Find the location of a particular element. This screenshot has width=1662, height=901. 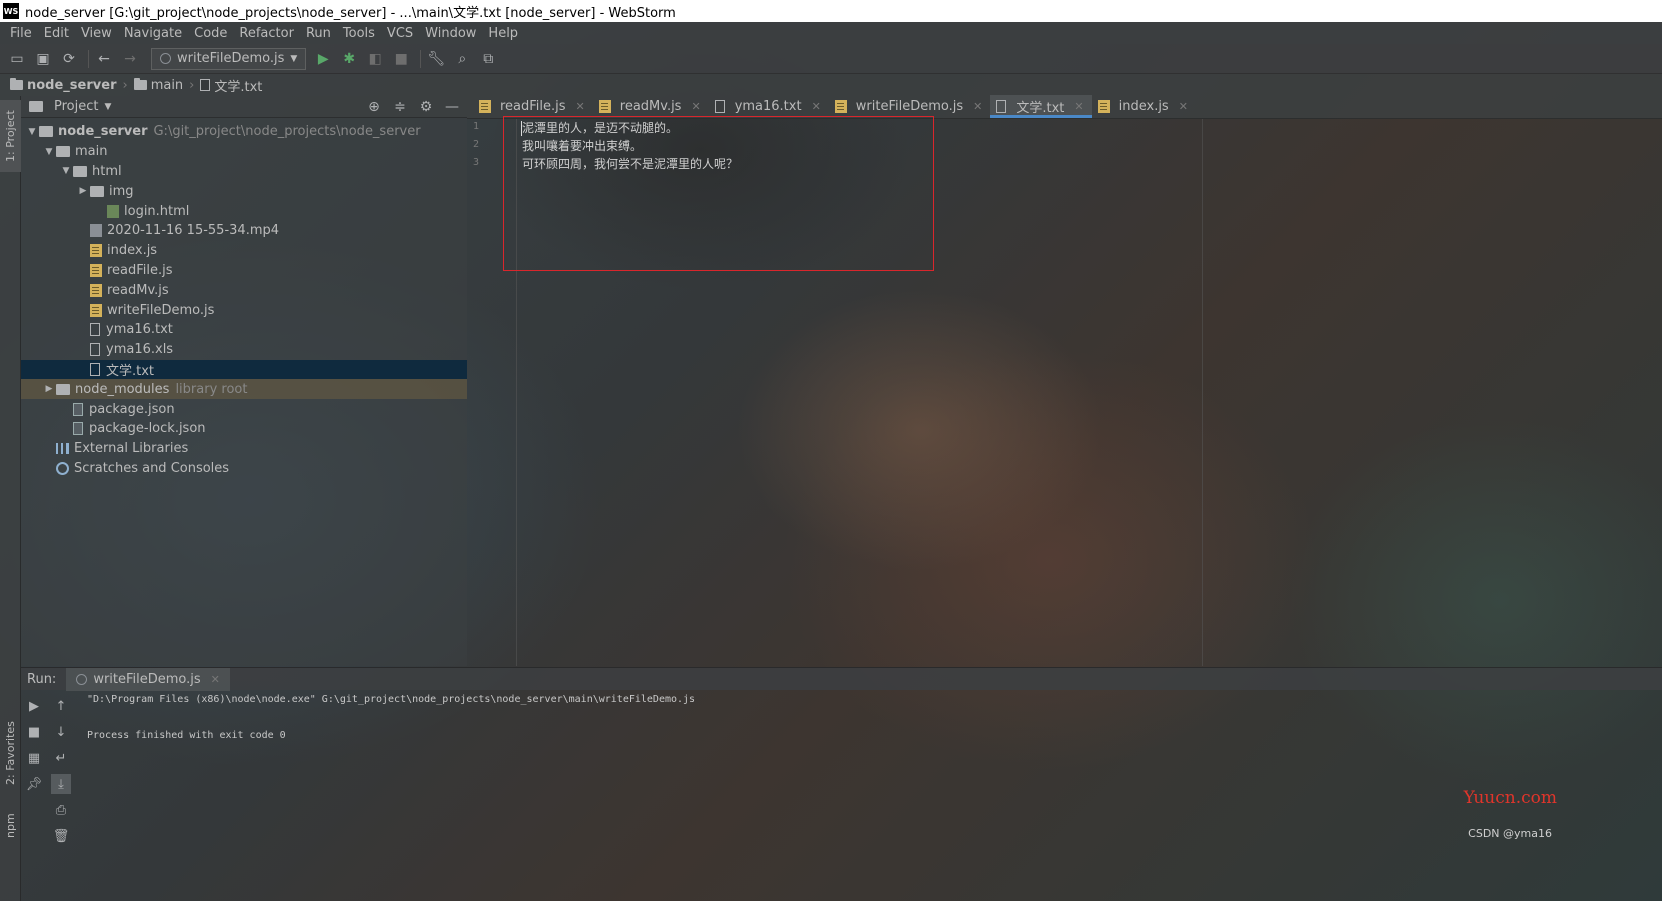

breadcrumb-project: node_server is located at coordinates (63, 85).